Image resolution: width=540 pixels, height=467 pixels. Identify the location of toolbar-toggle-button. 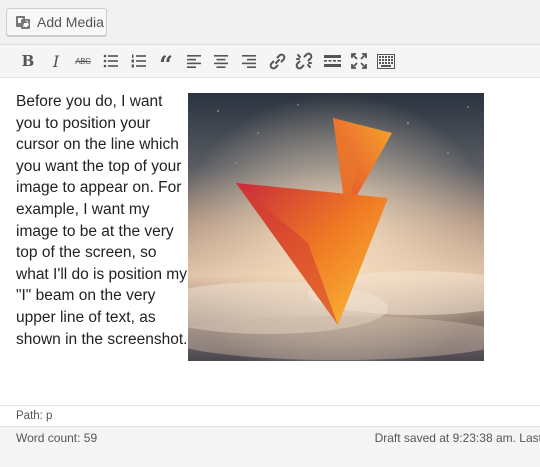
(386, 61).